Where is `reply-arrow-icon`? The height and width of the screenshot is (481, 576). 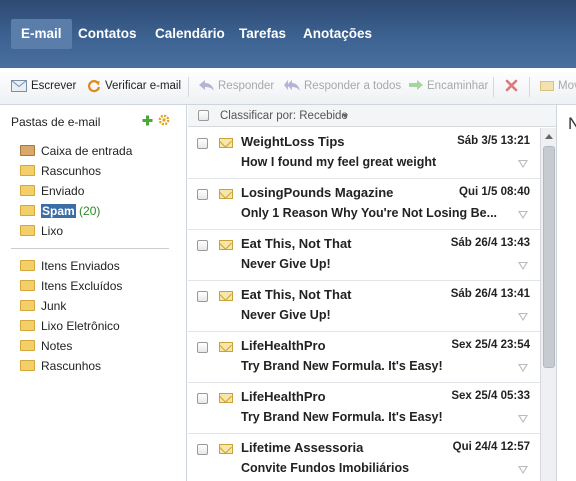
reply-arrow-icon is located at coordinates (206, 86).